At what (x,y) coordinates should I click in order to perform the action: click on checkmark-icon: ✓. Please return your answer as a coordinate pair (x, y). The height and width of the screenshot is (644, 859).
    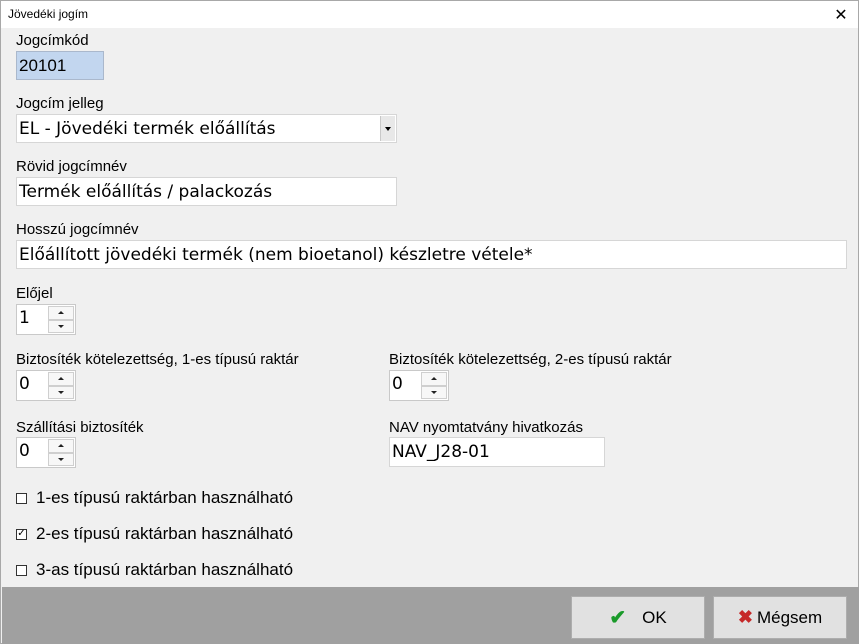
    Looking at the image, I should click on (21, 533).